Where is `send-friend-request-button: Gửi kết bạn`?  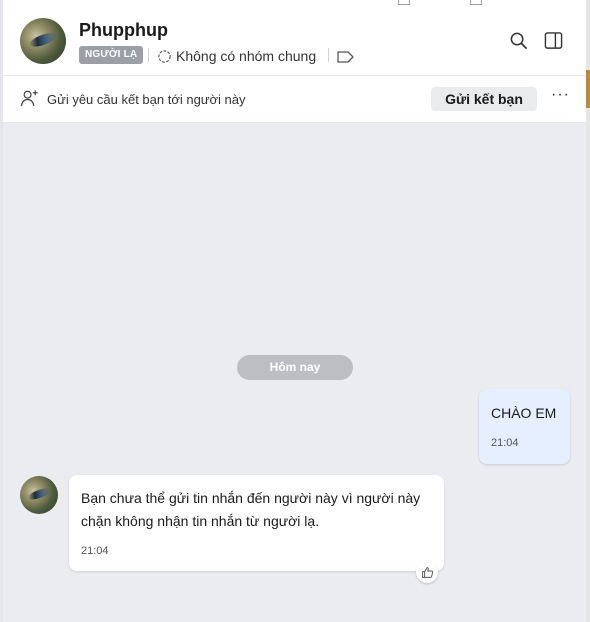
send-friend-request-button: Gửi kết bạn is located at coordinates (484, 99).